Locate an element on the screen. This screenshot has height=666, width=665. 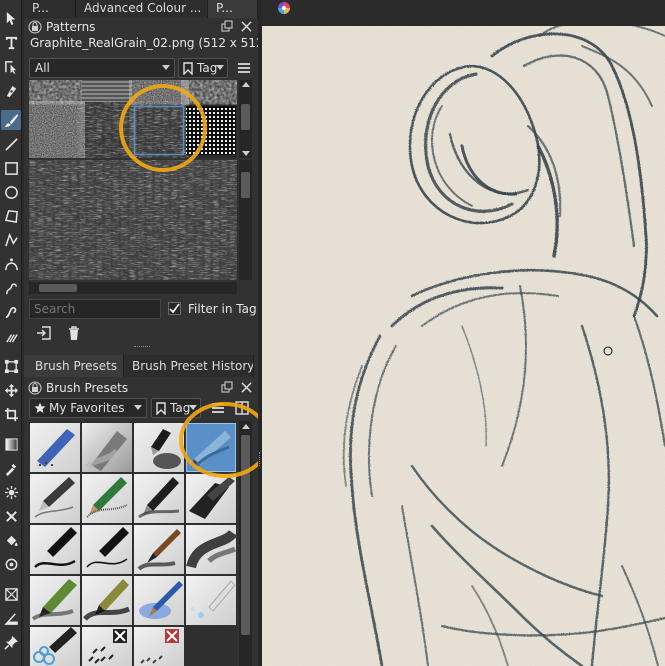
brush-tag-label: Tag is located at coordinates (180, 408).